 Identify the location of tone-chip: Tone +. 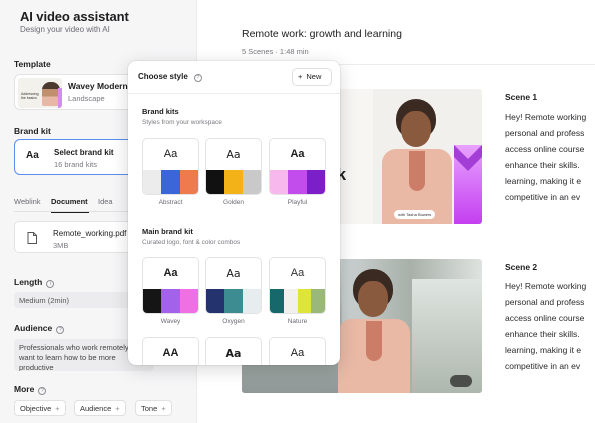
(153, 408).